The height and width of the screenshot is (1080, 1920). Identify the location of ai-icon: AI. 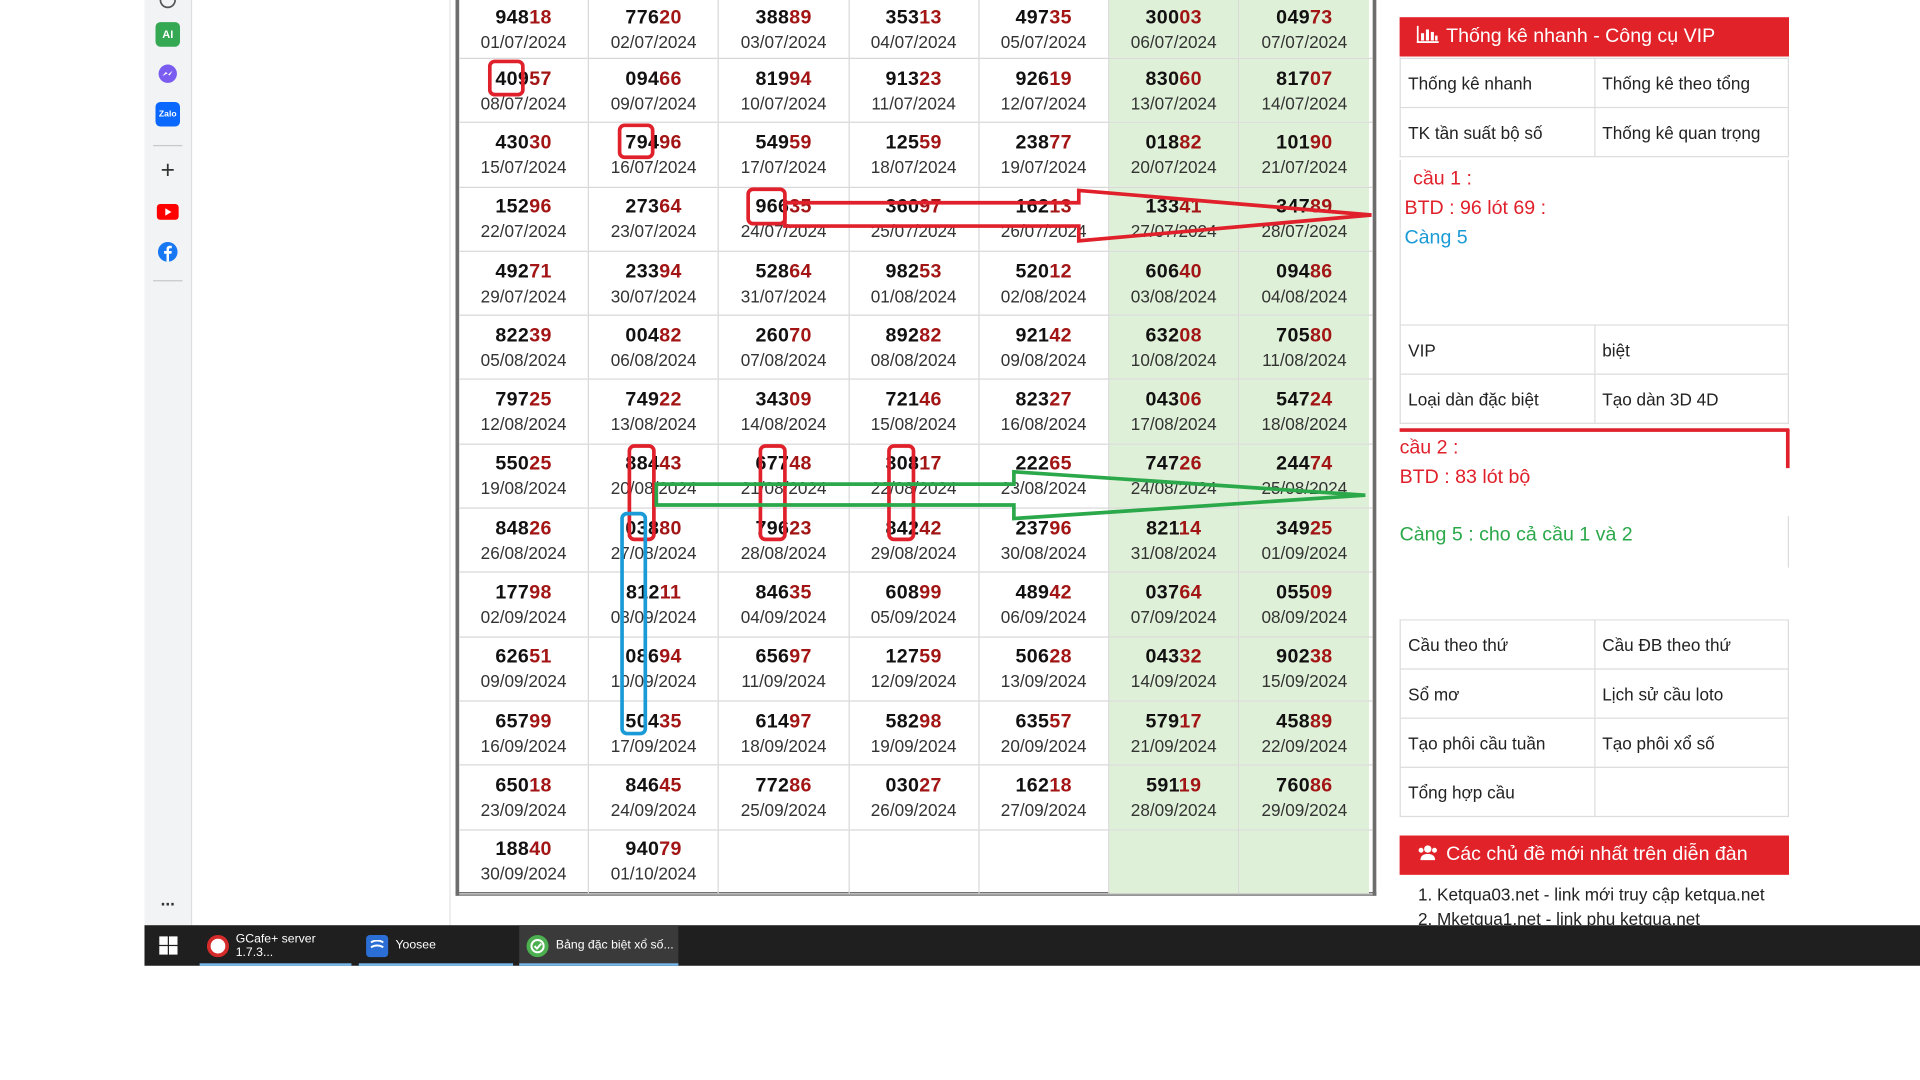
(168, 34).